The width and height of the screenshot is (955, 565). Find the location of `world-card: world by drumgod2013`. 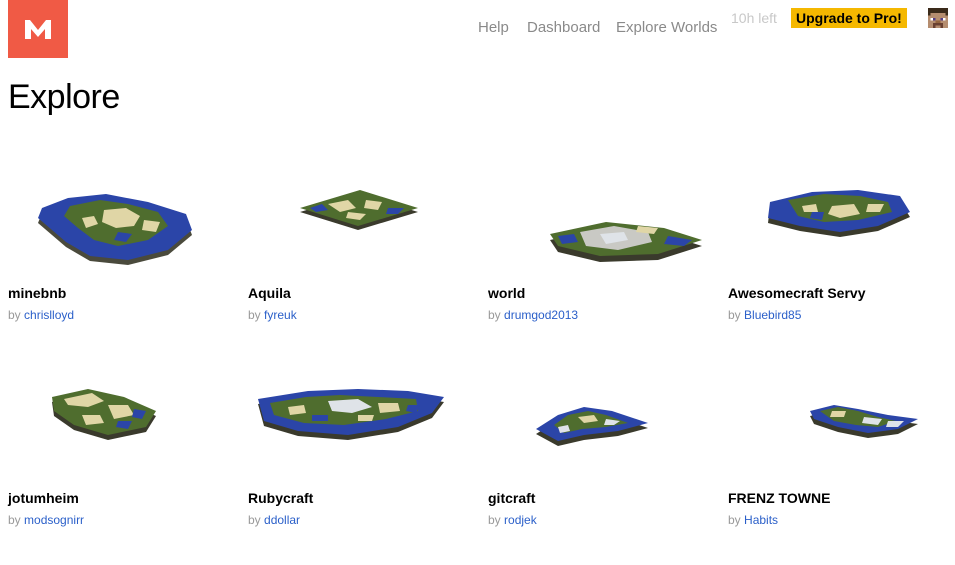

world-card: world by drumgod2013 is located at coordinates (600, 270).